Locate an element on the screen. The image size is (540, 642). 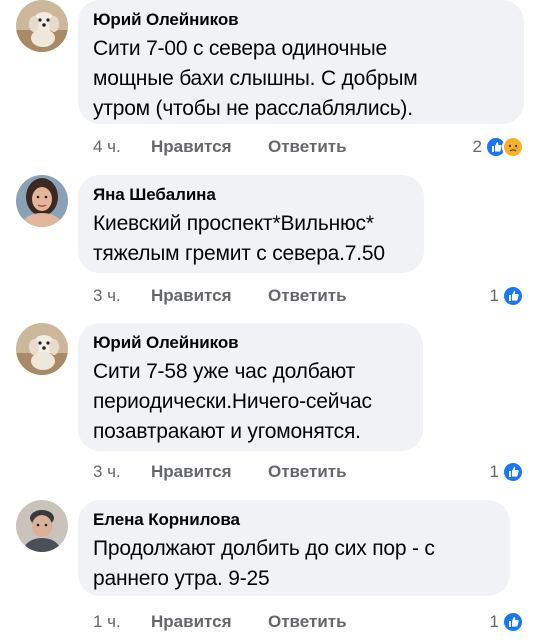
comment-text-line: периодически.Ничего-сейчас is located at coordinates (232, 401).